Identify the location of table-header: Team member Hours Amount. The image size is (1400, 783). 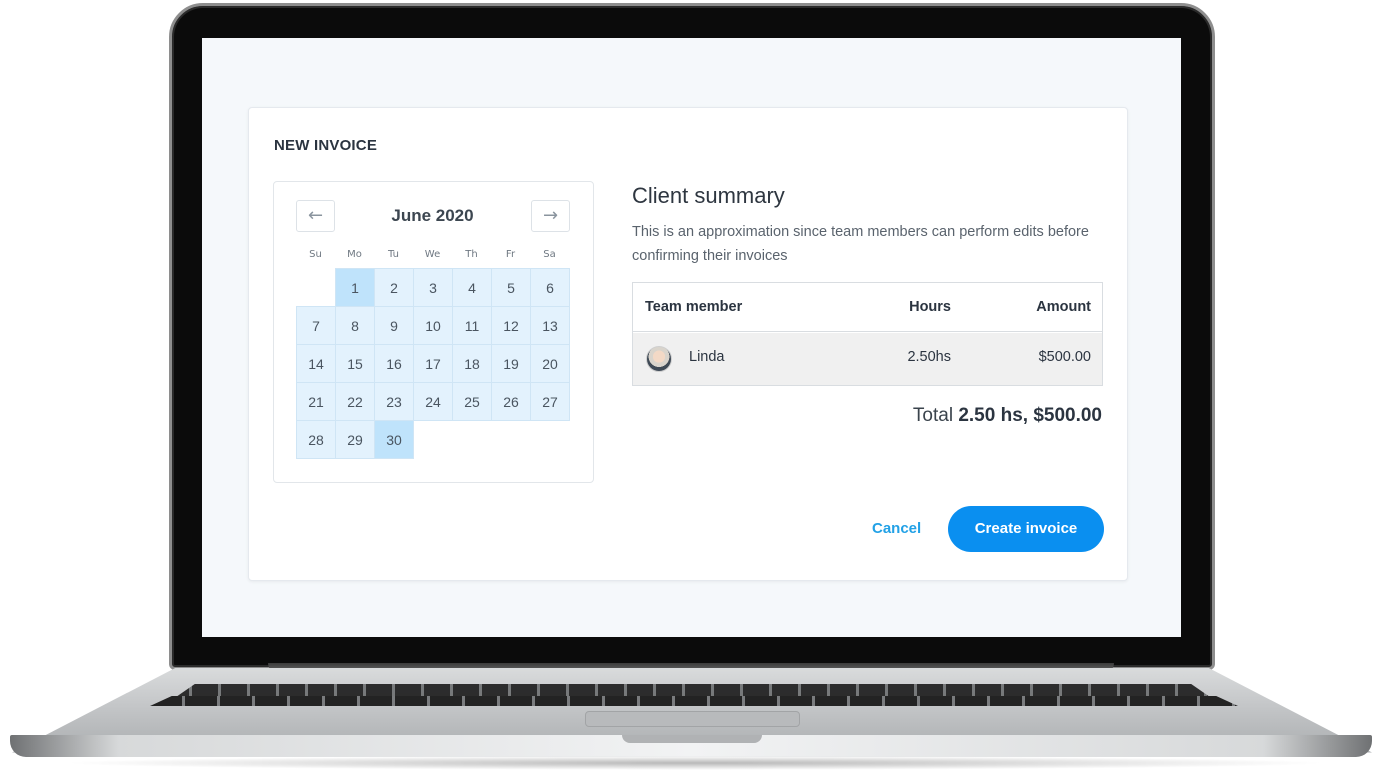
(867, 307).